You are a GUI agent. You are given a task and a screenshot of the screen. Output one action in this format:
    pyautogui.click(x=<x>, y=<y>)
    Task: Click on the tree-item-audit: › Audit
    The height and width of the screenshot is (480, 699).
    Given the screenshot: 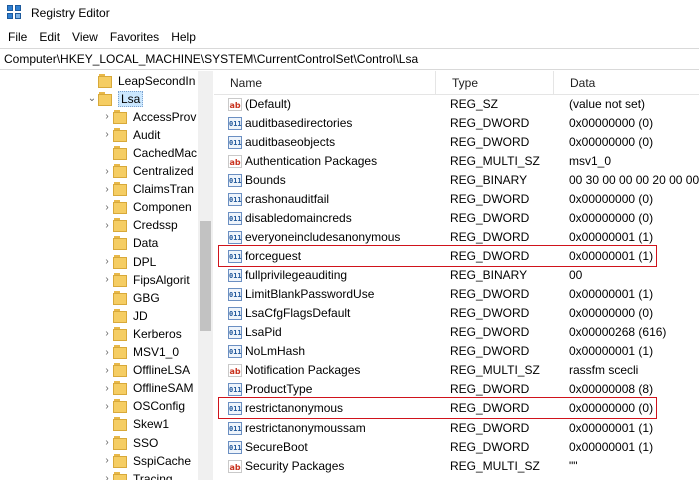 What is the action you would take?
    pyautogui.click(x=130, y=134)
    